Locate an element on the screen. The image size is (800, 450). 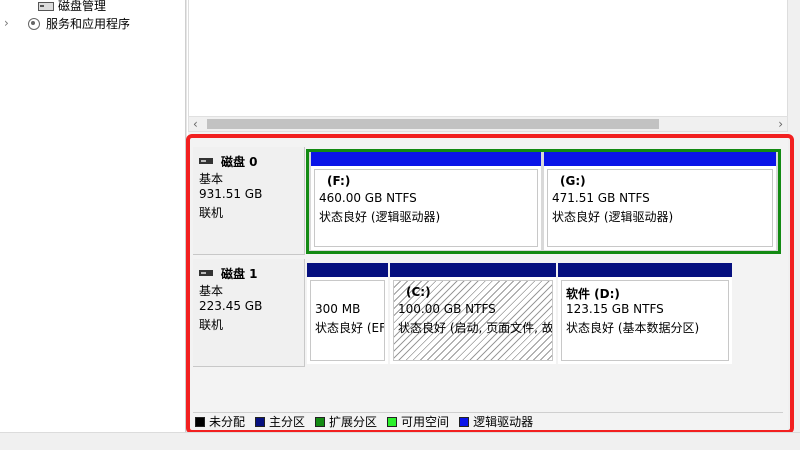
partition-c: (C:) 100.00 GB NTFS 状态良好 (启动, 页面文件, 故 is located at coordinates (473, 313).